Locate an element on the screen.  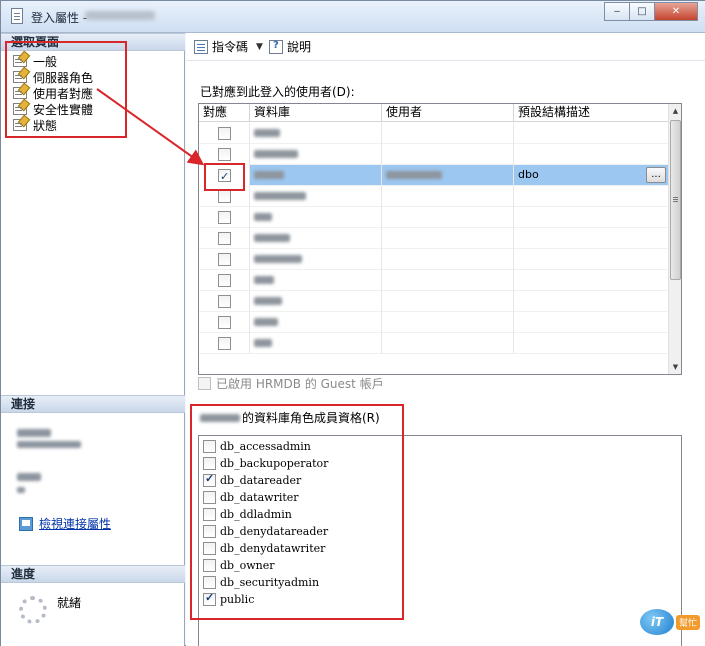
watermark-logo: iT 幫忙 is located at coordinates (669, 622).